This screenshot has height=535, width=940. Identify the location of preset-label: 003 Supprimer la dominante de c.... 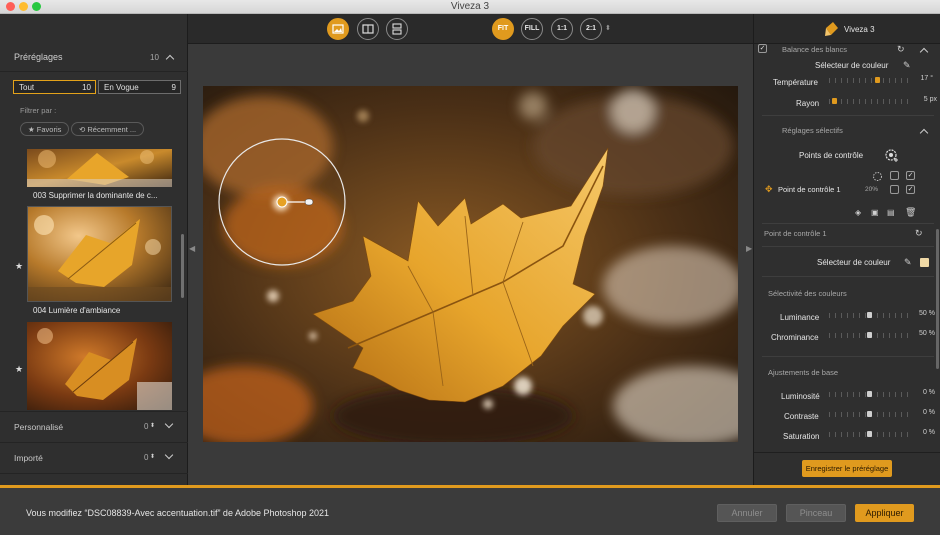
(95, 195).